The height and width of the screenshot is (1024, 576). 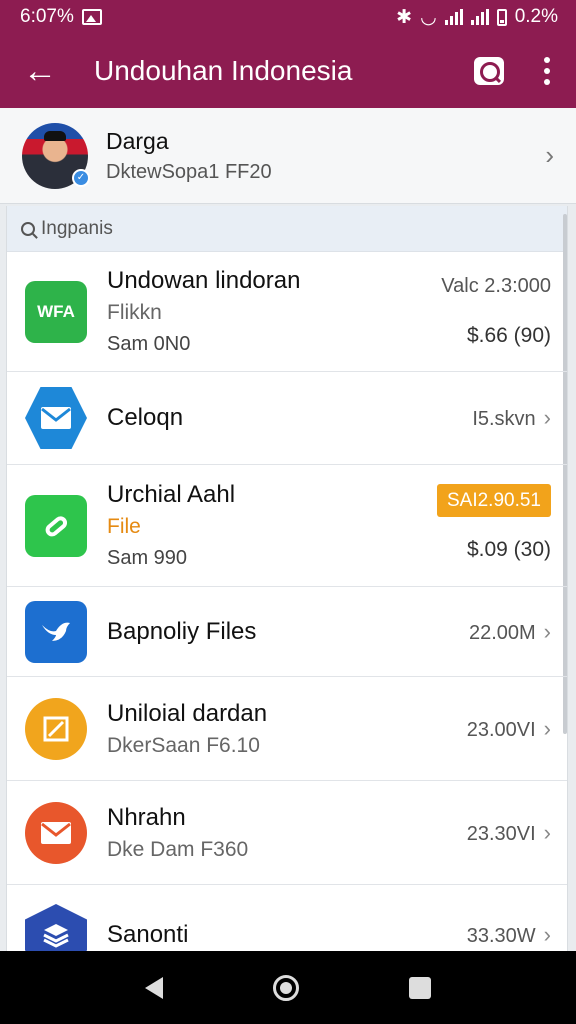 I want to click on signal-2-icon, so click(x=479, y=17).